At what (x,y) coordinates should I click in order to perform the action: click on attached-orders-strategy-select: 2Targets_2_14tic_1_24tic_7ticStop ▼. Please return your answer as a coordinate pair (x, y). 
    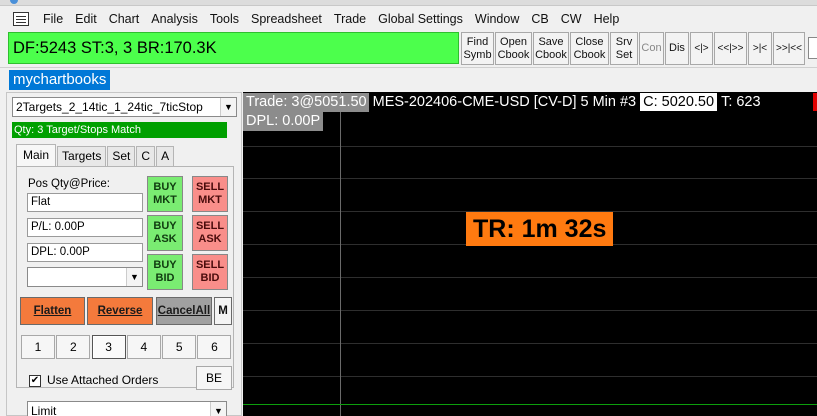
    Looking at the image, I should click on (124, 107).